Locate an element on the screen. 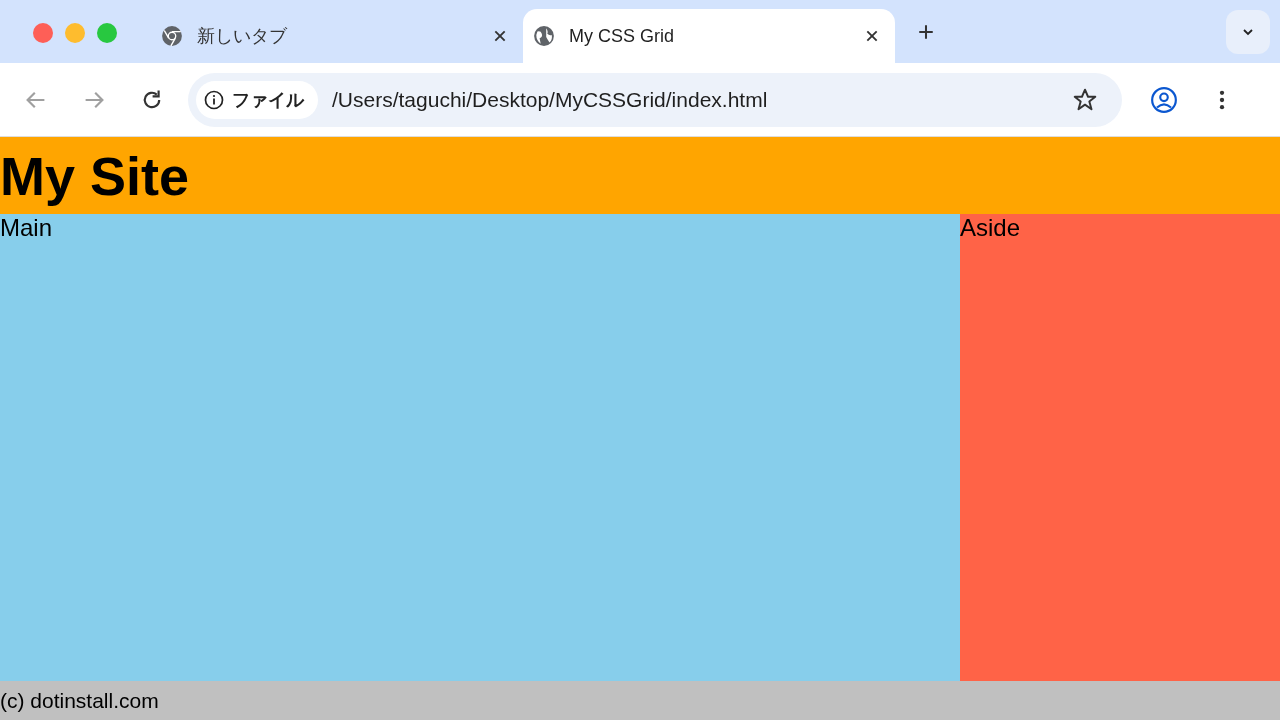 The image size is (1280, 720). address-bar: ファイル /Users/taguchi/Desktop/MyCSSGrid/index.html is located at coordinates (655, 99).